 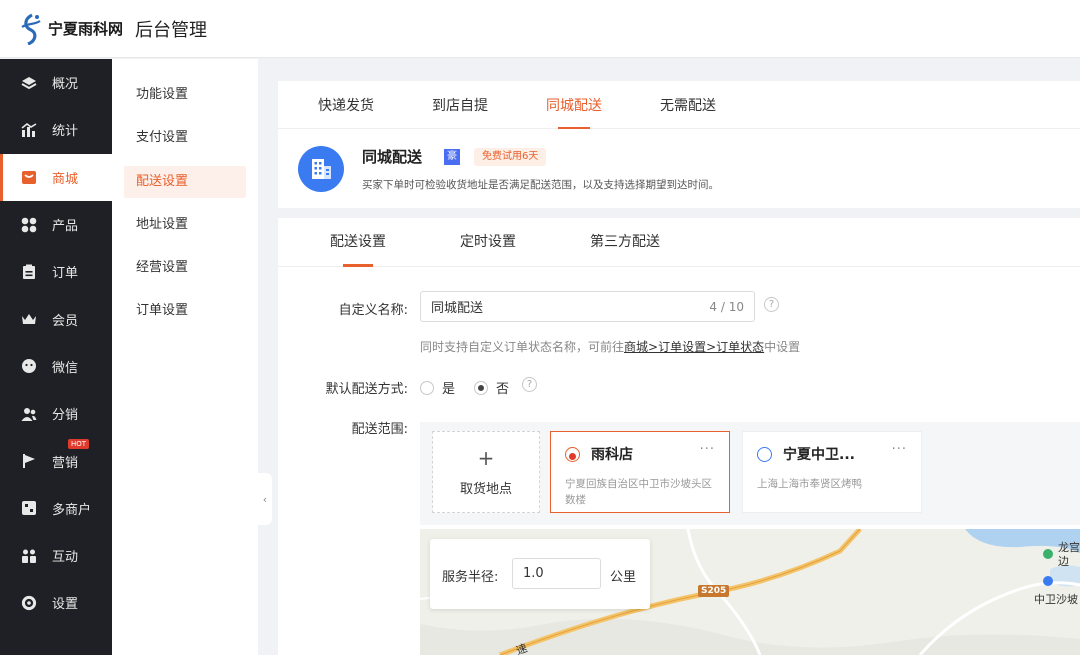 I want to click on submenu-item-order: 订单设置, so click(x=185, y=311).